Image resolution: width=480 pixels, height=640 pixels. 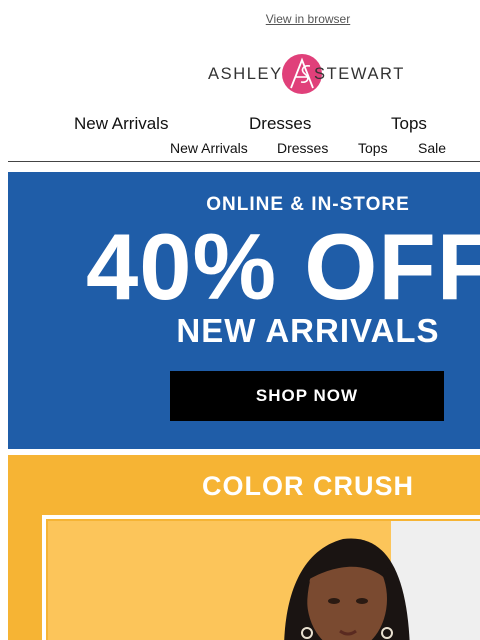 I want to click on logo-word-right: STEWART, so click(x=359, y=74).